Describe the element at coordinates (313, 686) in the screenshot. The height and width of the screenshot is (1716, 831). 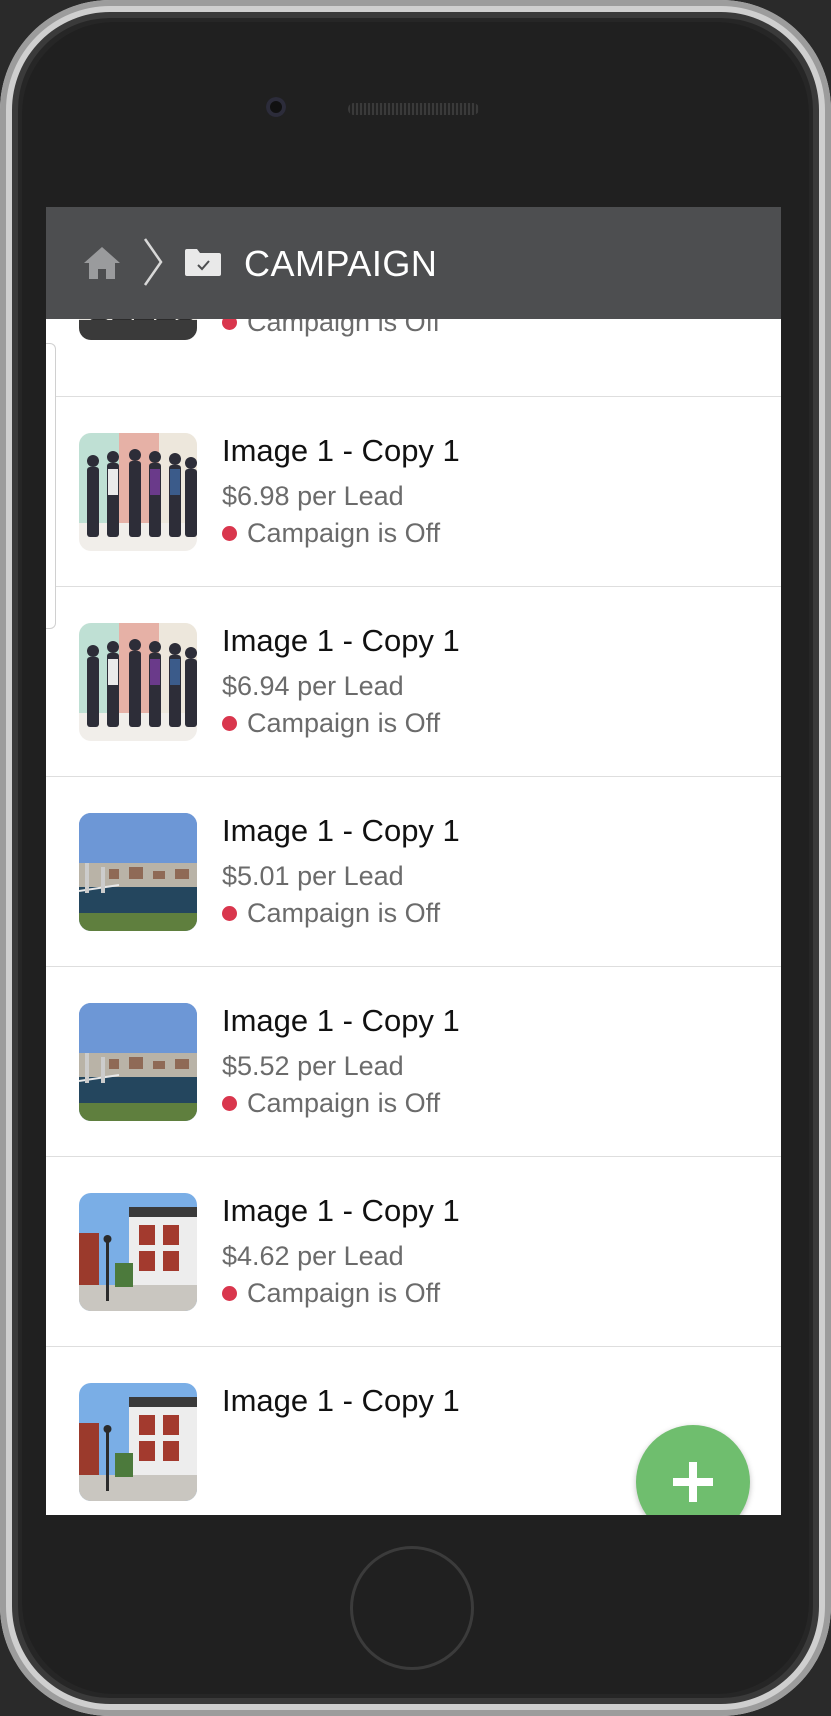
I see `campaign-price: $6.94 per Lead` at that location.